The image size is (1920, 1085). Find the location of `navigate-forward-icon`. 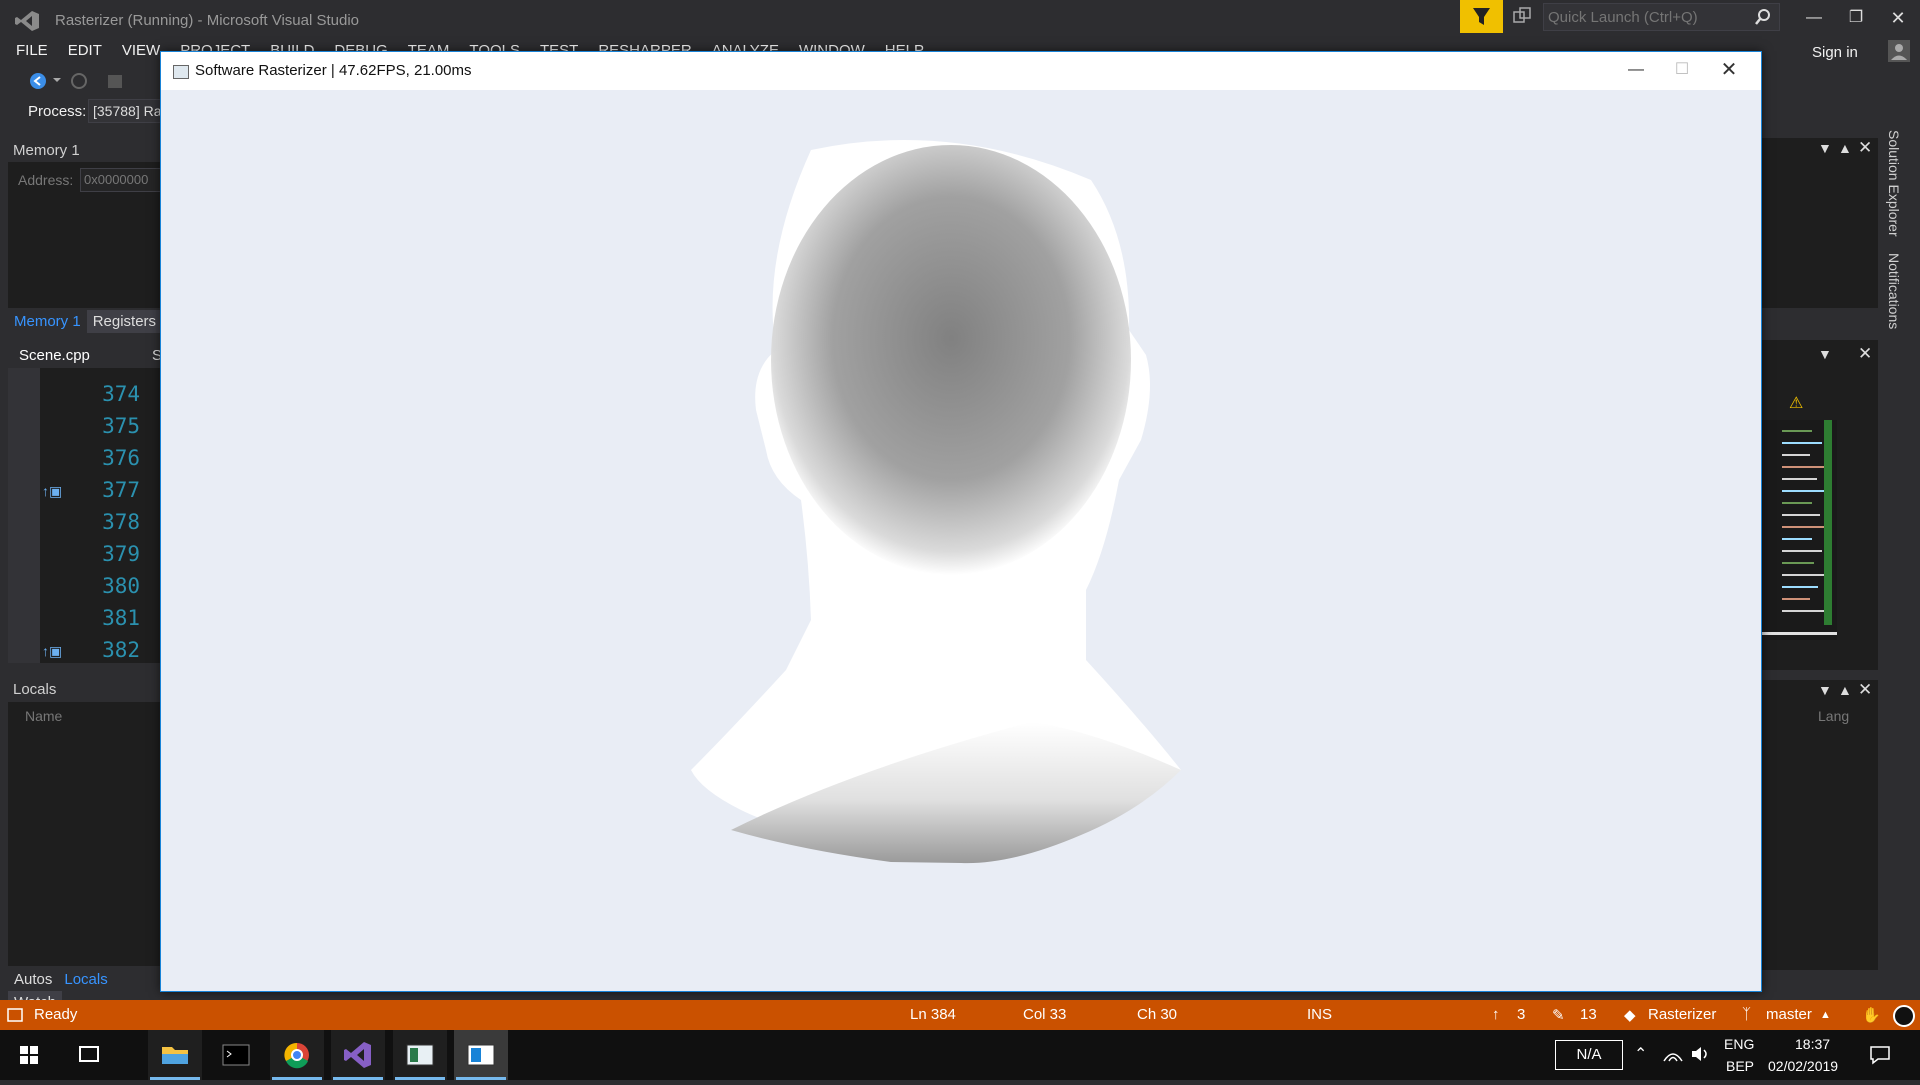

navigate-forward-icon is located at coordinates (79, 81).